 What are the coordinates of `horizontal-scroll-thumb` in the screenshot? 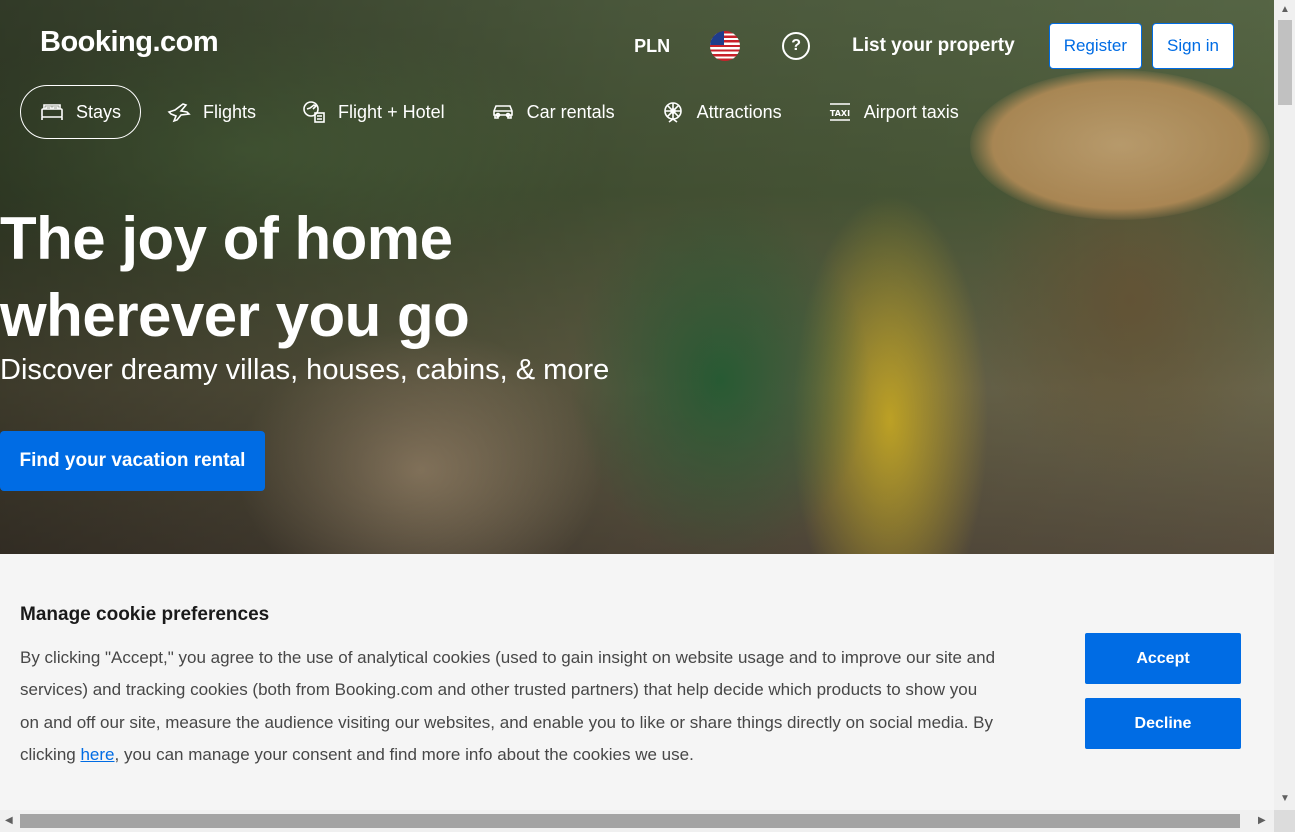 It's located at (630, 821).